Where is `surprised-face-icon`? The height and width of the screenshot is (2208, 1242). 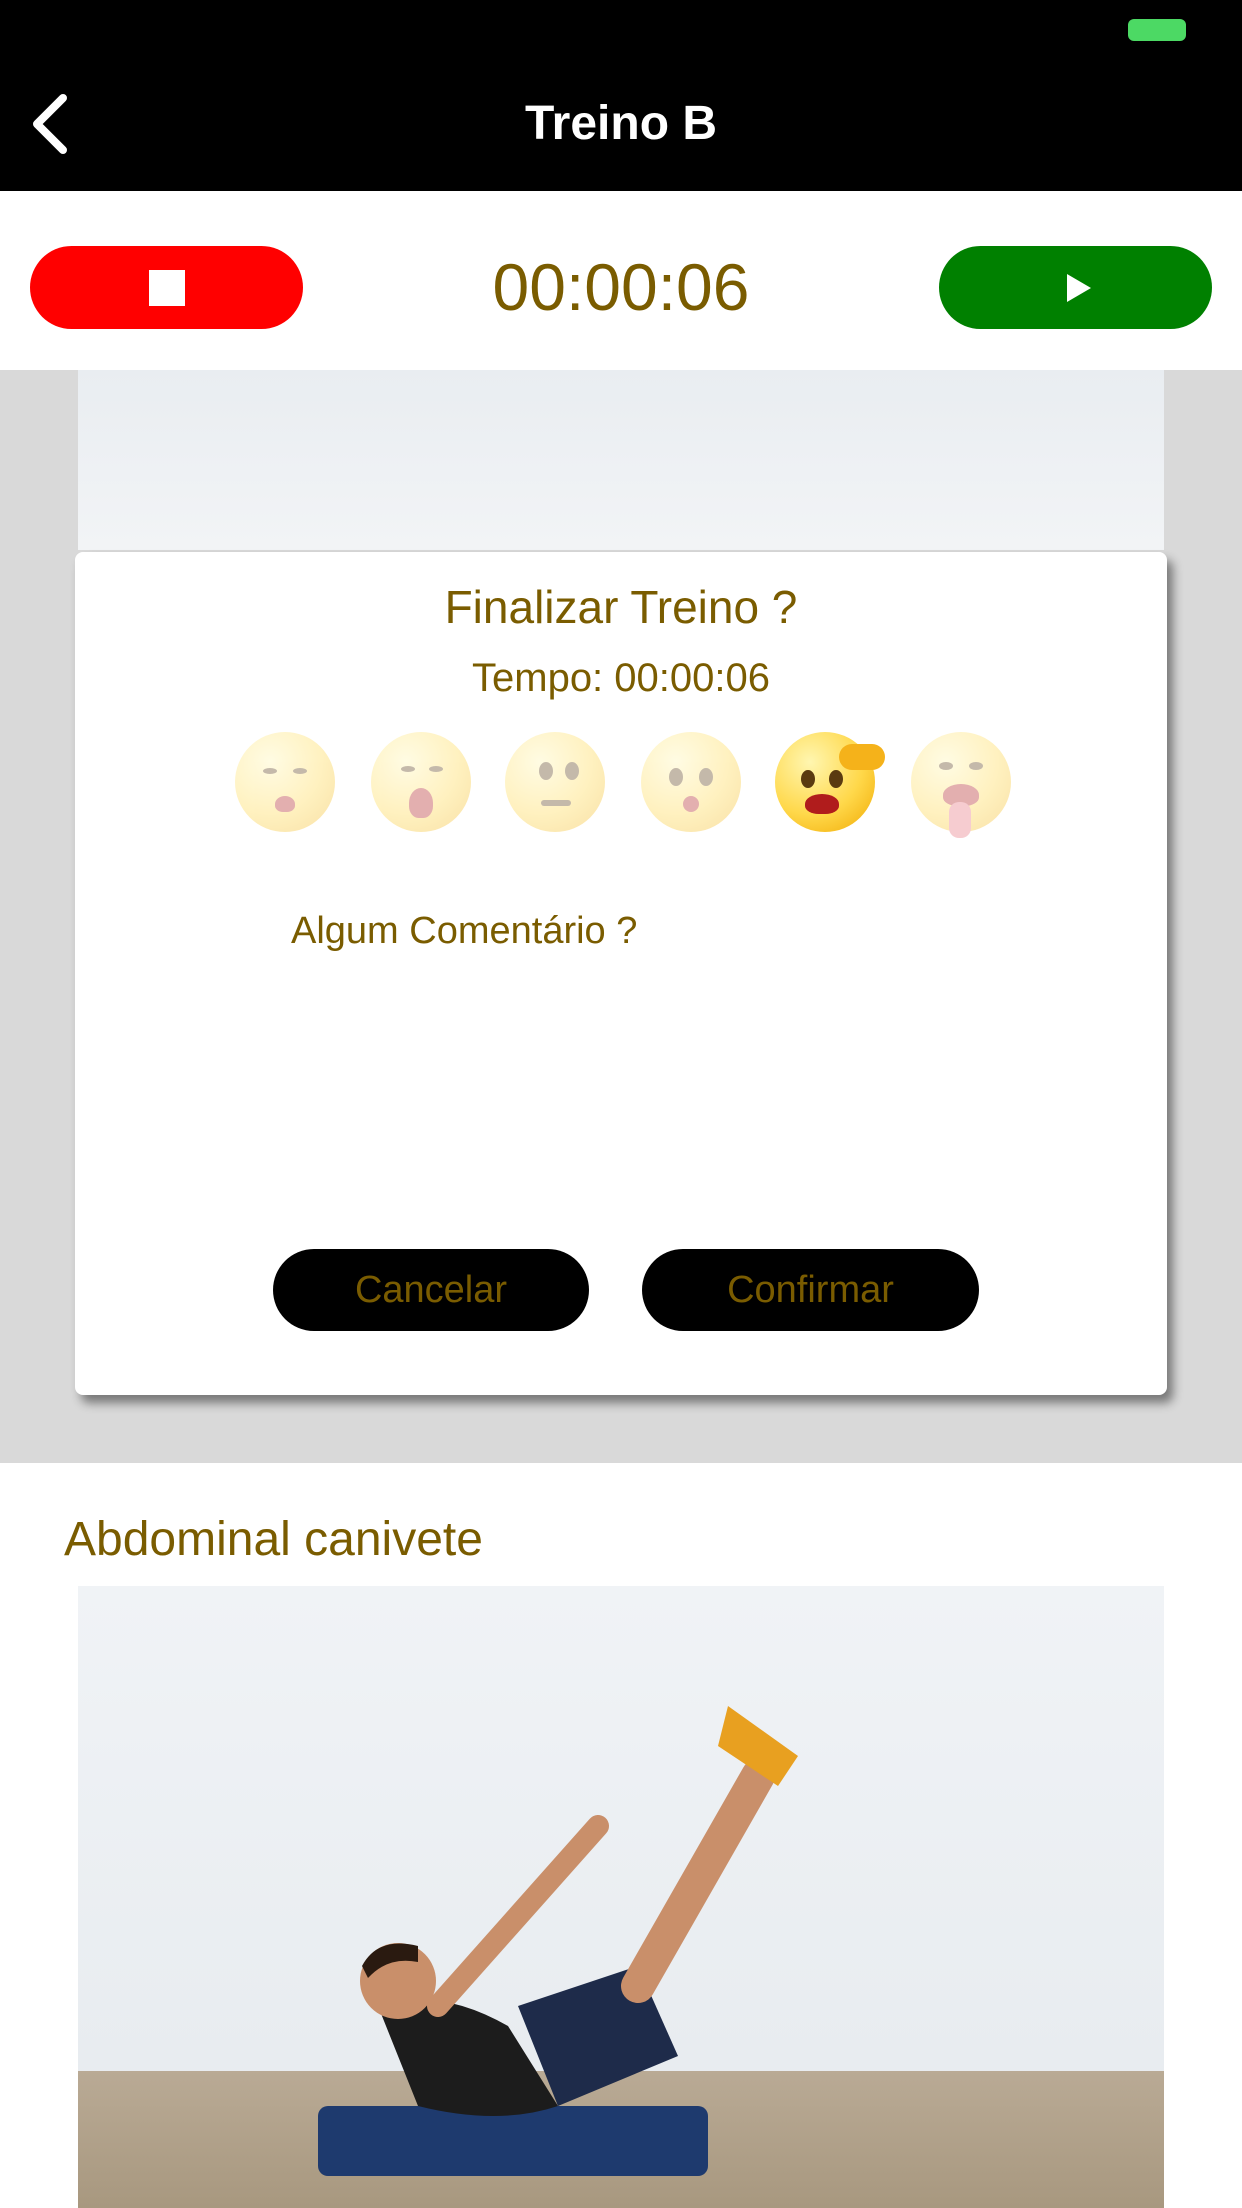 surprised-face-icon is located at coordinates (691, 782).